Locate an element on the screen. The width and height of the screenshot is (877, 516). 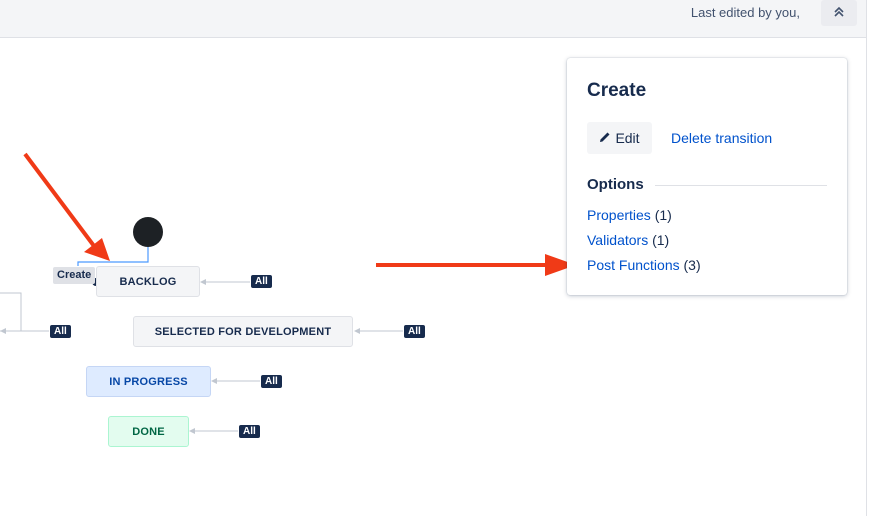
panel-title: Create is located at coordinates (617, 90).